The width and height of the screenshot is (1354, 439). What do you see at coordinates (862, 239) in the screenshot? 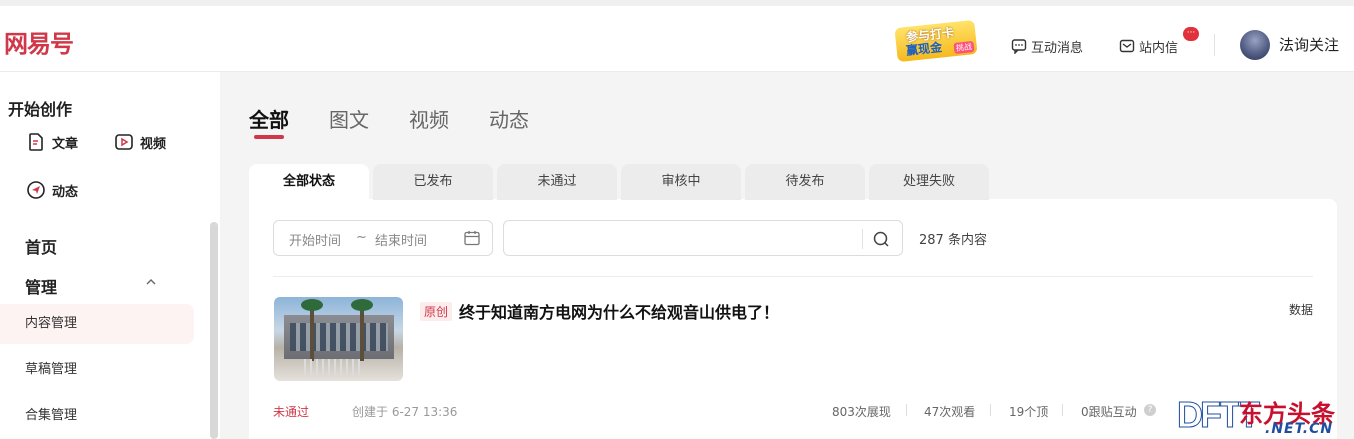
I see `search-divider` at bounding box center [862, 239].